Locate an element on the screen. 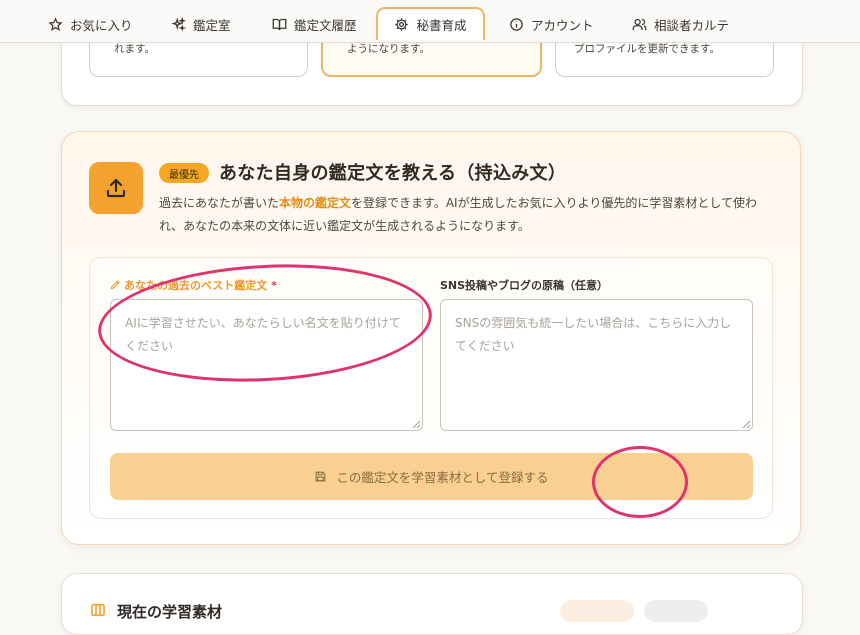 This screenshot has height=635, width=860. sparkles-icon is located at coordinates (178, 24).